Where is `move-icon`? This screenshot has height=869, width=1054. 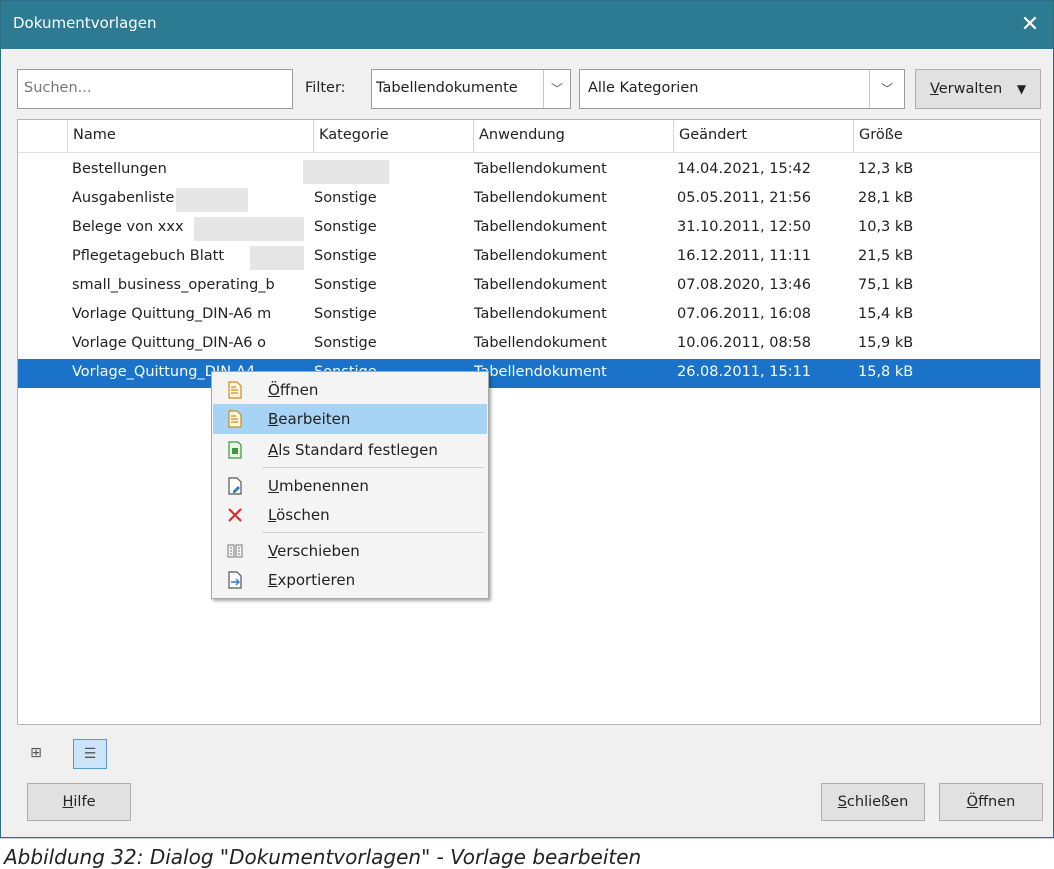 move-icon is located at coordinates (235, 551).